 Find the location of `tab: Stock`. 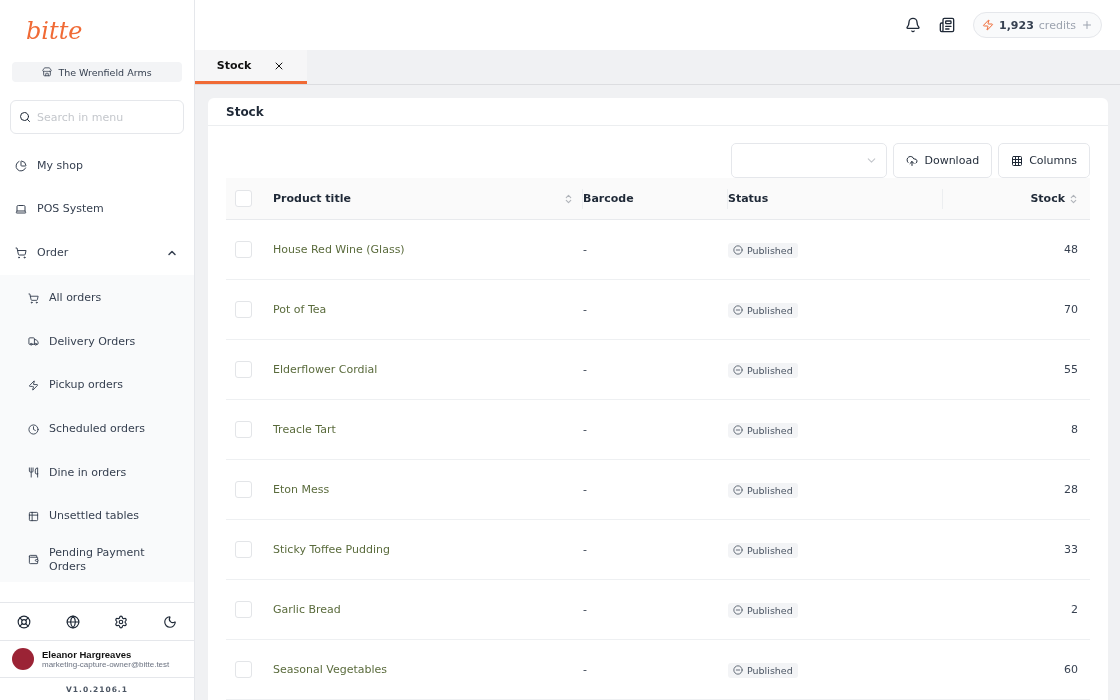

tab: Stock is located at coordinates (251, 67).